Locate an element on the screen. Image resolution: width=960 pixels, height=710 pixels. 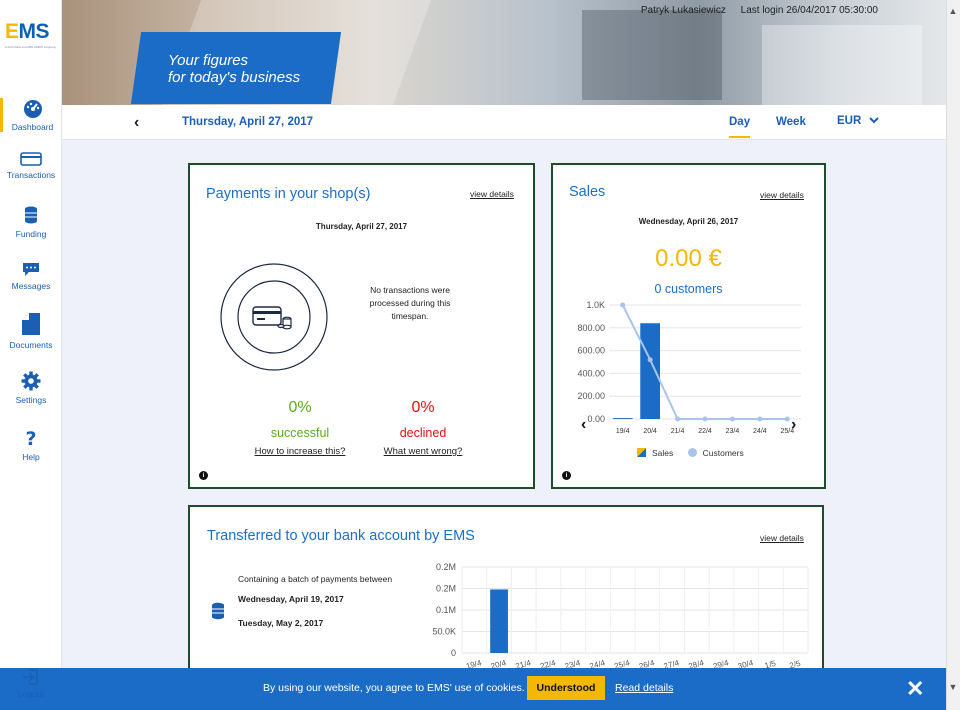
empty-donut-chart is located at coordinates (274, 317).